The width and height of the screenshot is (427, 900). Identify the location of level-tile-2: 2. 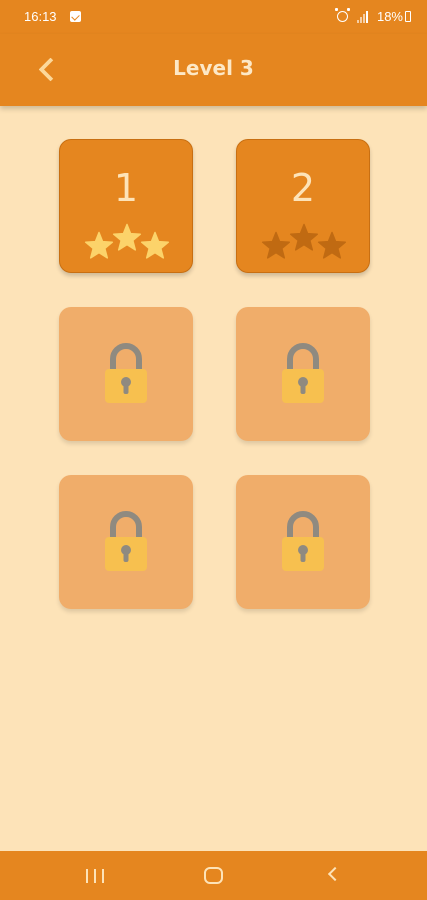
(303, 206).